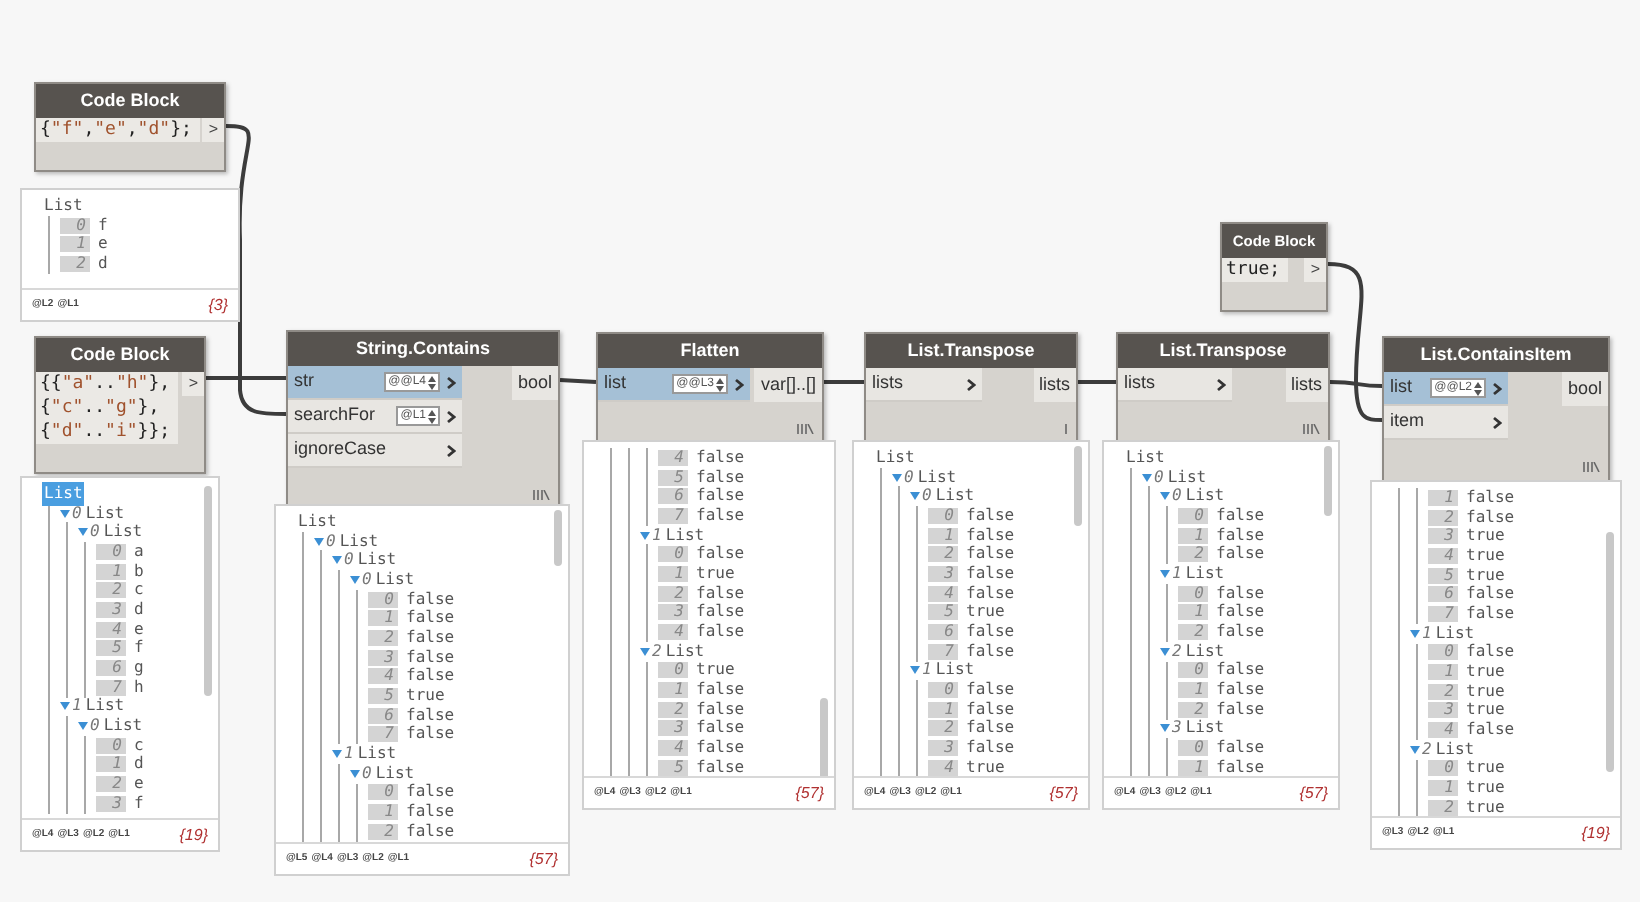  Describe the element at coordinates (139, 551) in the screenshot. I see `value-text: a` at that location.